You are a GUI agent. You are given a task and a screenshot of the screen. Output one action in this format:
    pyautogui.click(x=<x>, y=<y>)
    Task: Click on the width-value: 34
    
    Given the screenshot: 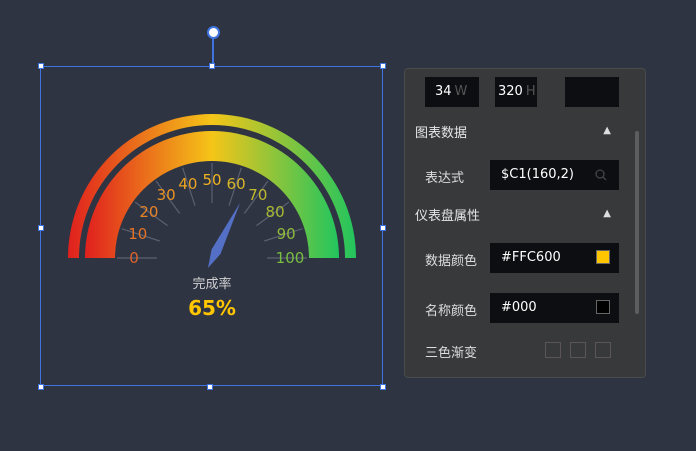 What is the action you would take?
    pyautogui.click(x=443, y=91)
    